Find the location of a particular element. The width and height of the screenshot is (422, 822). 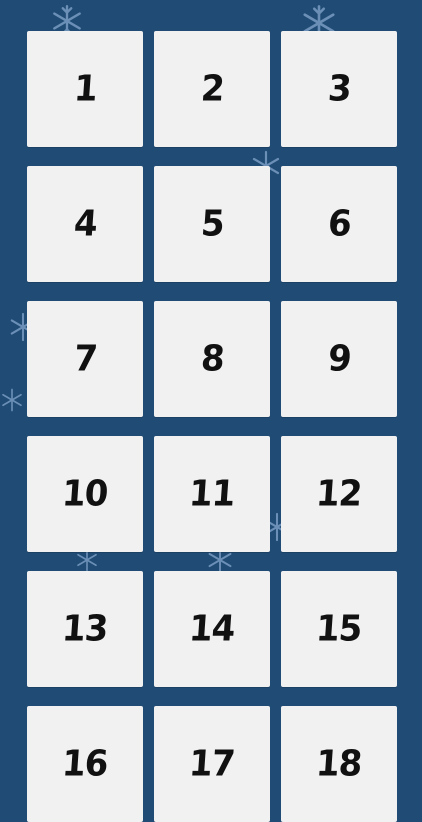

day-tile-1: 1 is located at coordinates (85, 89).